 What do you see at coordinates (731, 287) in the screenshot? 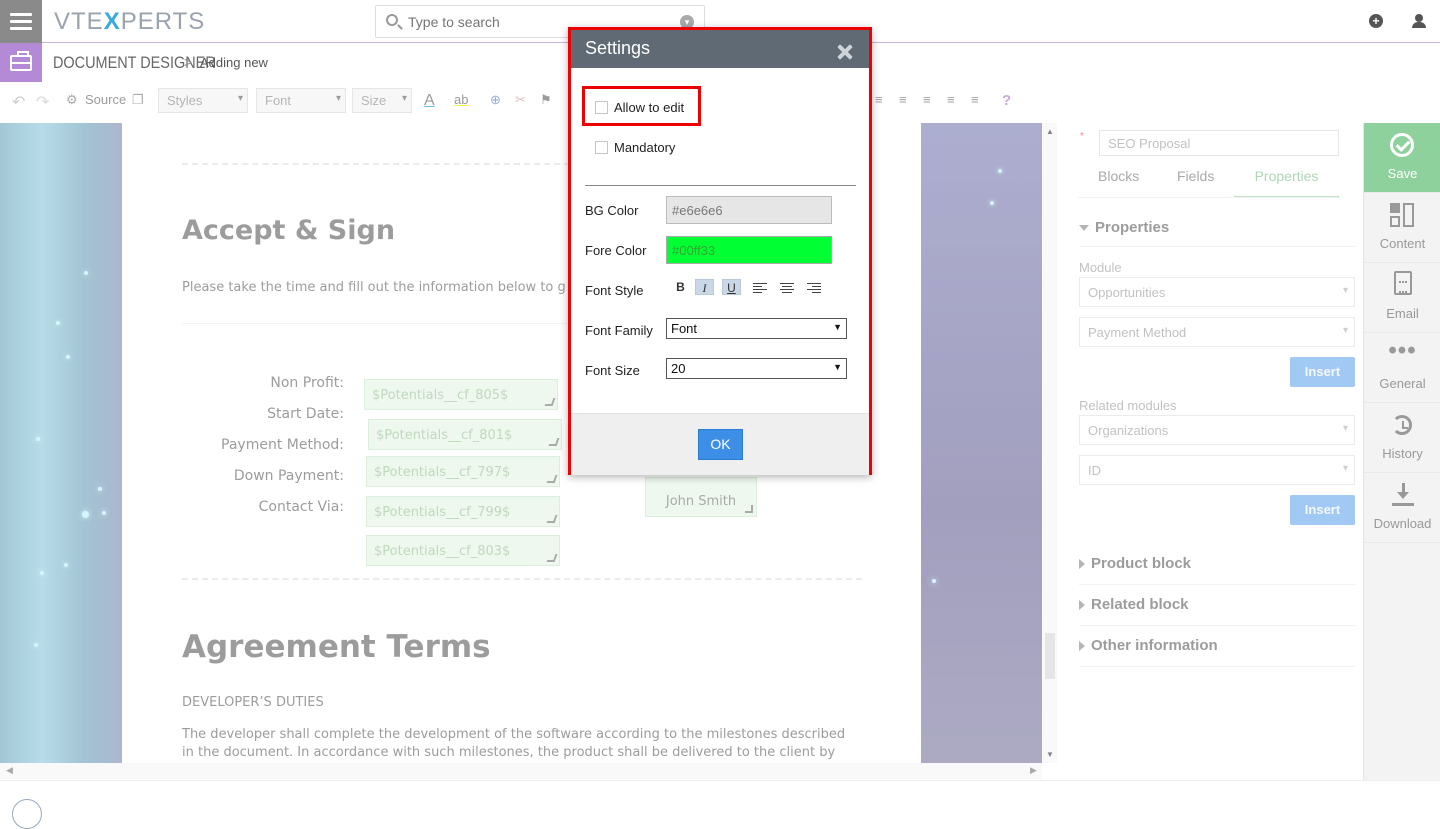
I see `underline-button: U` at bounding box center [731, 287].